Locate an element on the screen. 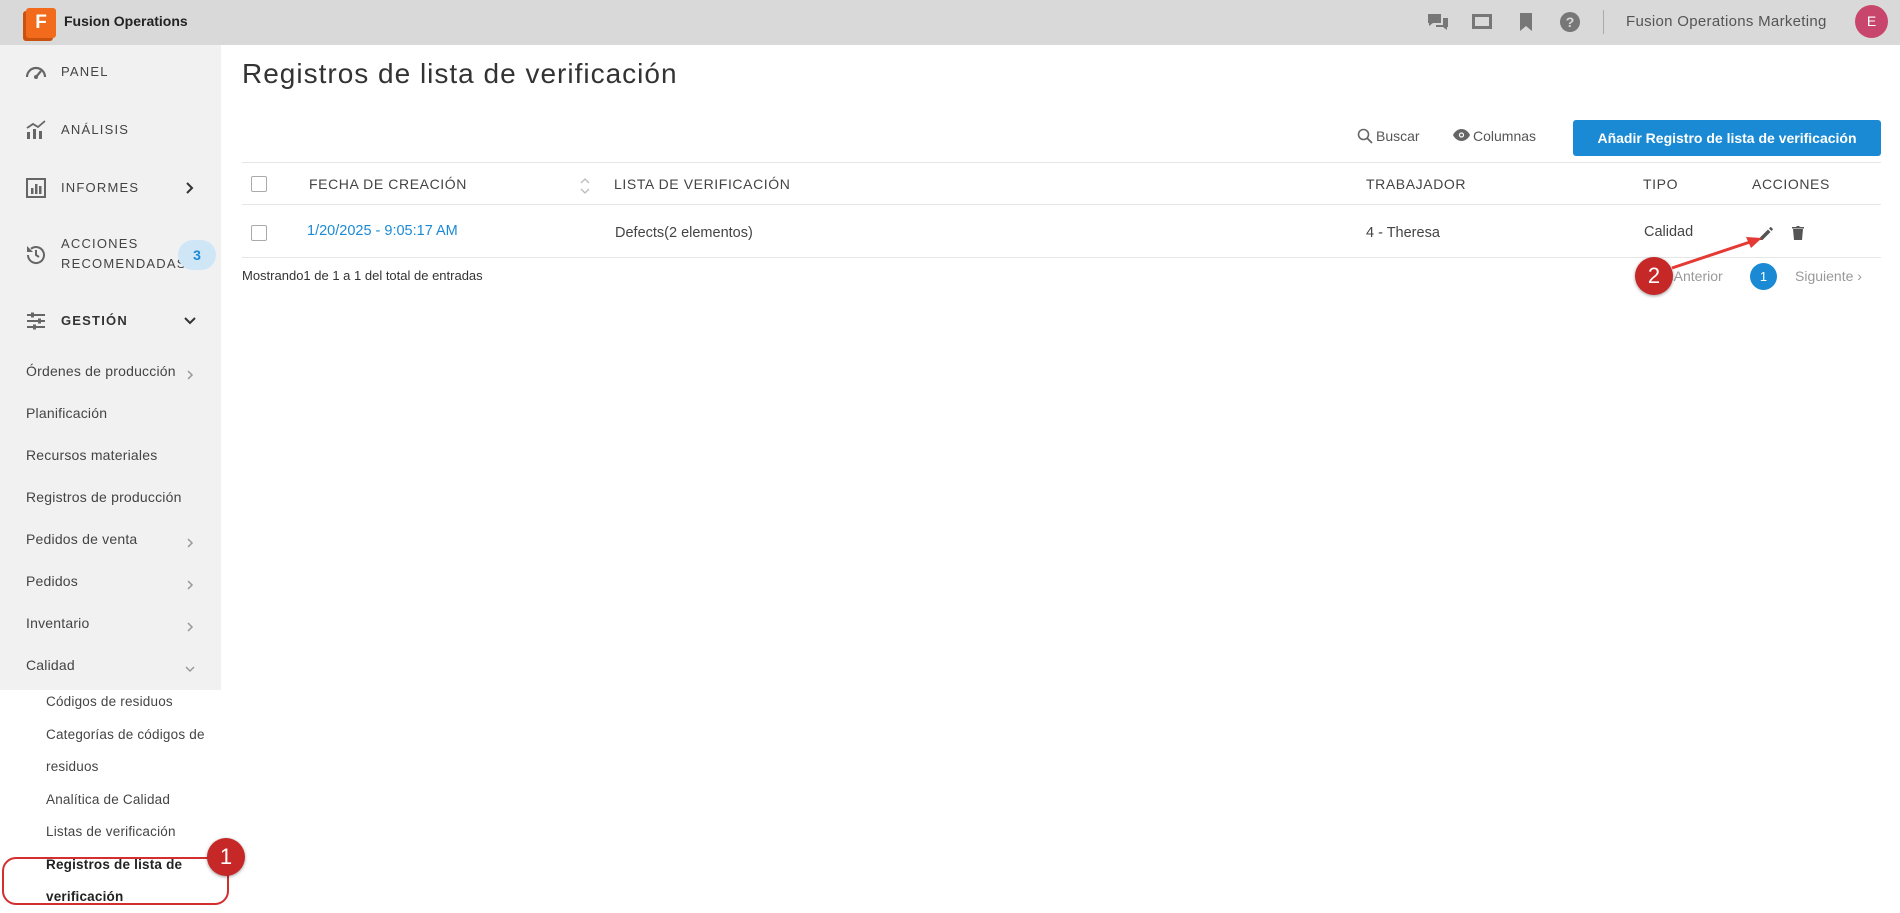 The image size is (1900, 913). col-header-actions: ACCIONES is located at coordinates (1791, 184).